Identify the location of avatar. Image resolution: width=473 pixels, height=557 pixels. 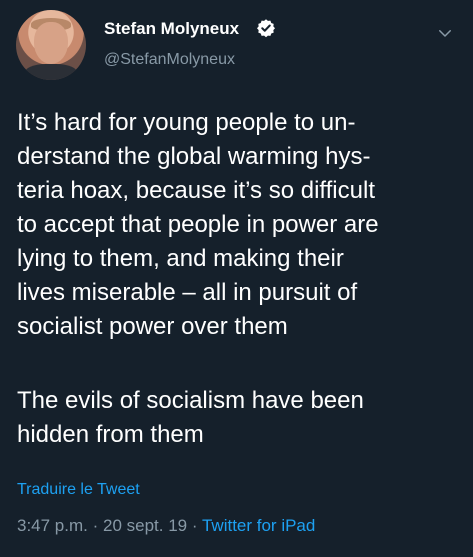
(51, 45).